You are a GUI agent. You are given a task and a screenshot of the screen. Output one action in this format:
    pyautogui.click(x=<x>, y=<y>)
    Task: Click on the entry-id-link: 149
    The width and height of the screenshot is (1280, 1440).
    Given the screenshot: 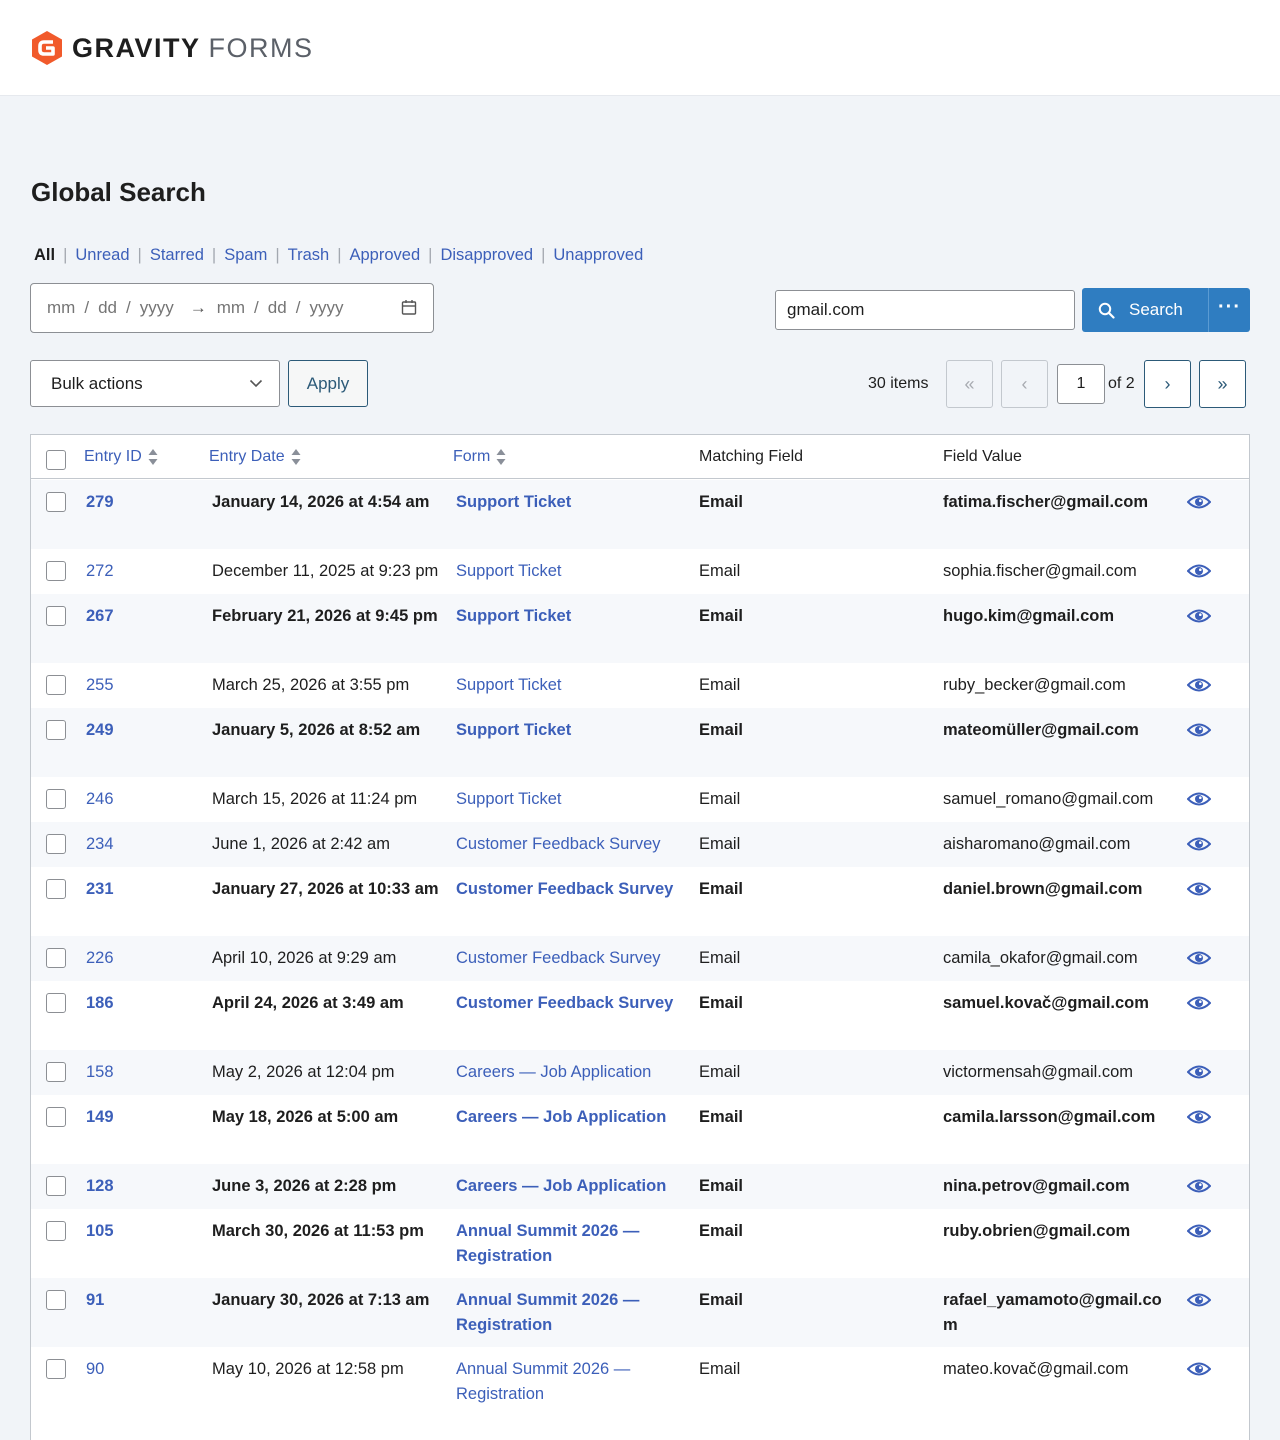 What is the action you would take?
    pyautogui.click(x=100, y=1117)
    